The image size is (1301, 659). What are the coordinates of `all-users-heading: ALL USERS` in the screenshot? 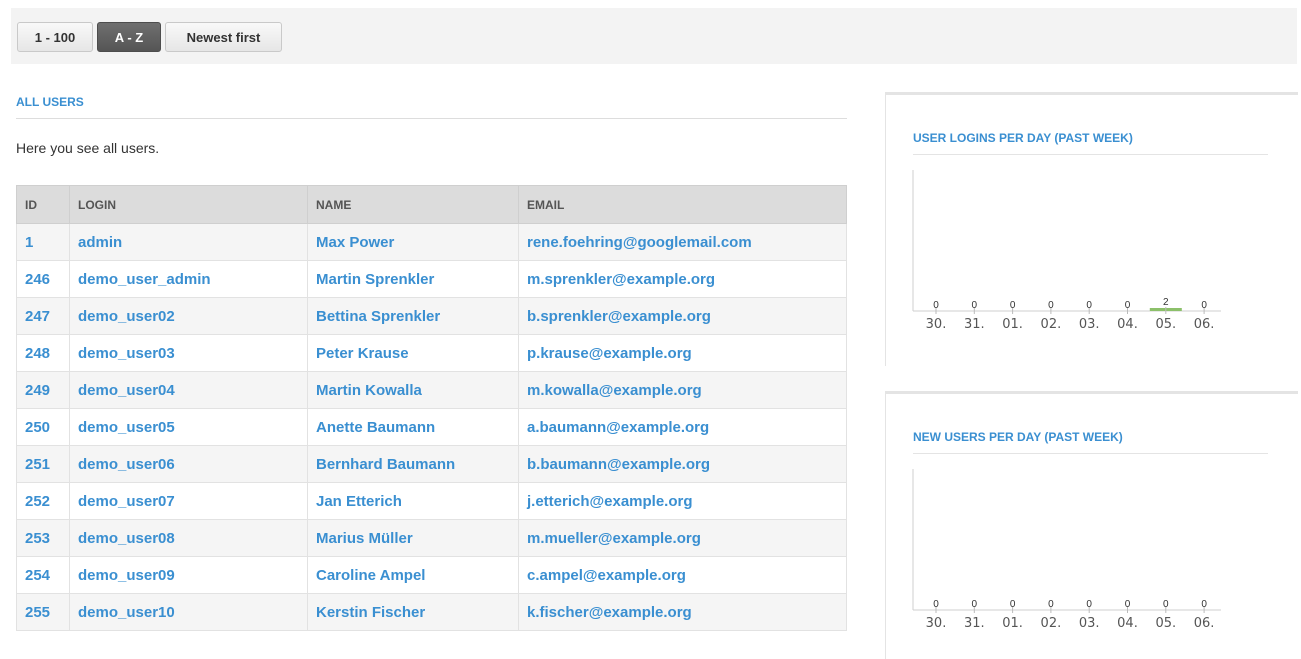 It's located at (431, 107).